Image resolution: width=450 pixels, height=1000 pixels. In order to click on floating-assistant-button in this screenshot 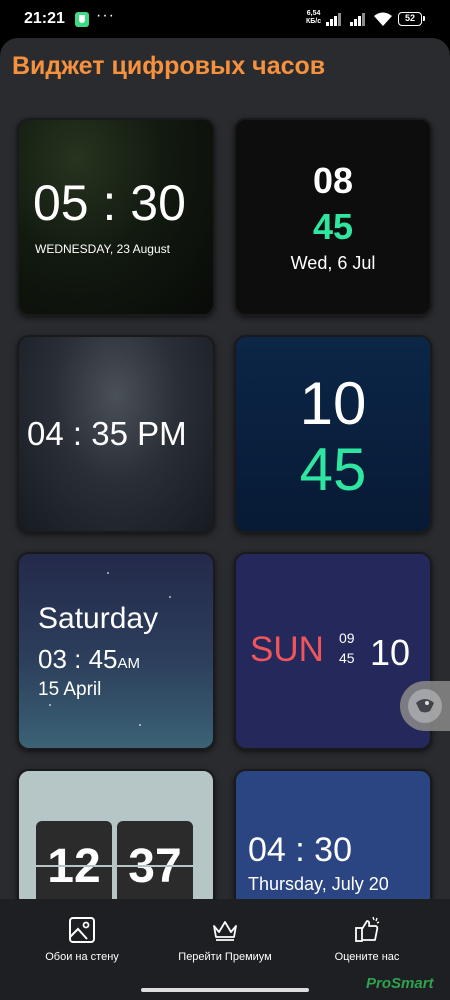, I will do `click(425, 706)`.